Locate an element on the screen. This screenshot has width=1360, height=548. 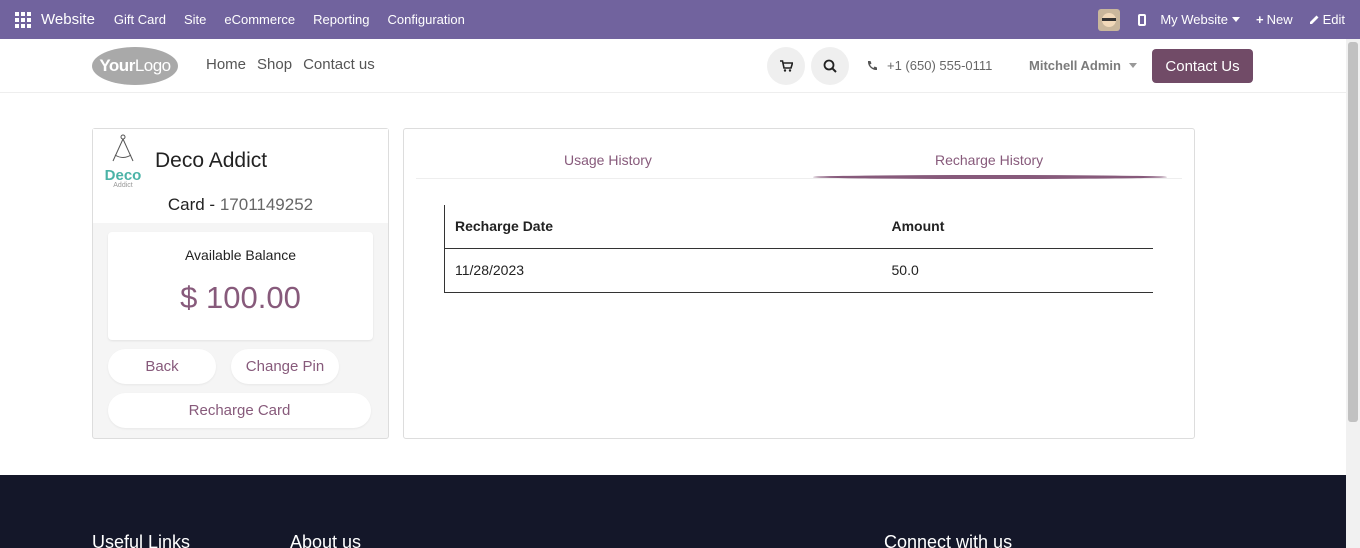
cart-icon is located at coordinates (786, 66).